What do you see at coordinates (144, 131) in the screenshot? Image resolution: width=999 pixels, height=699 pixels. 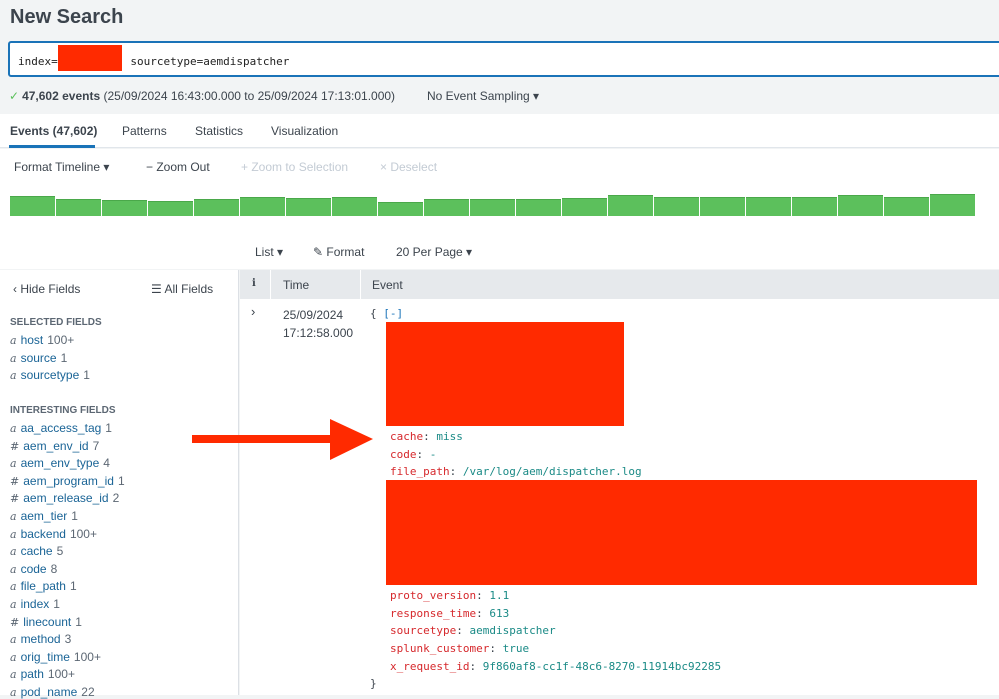 I see `tab-patterns: Patterns` at bounding box center [144, 131].